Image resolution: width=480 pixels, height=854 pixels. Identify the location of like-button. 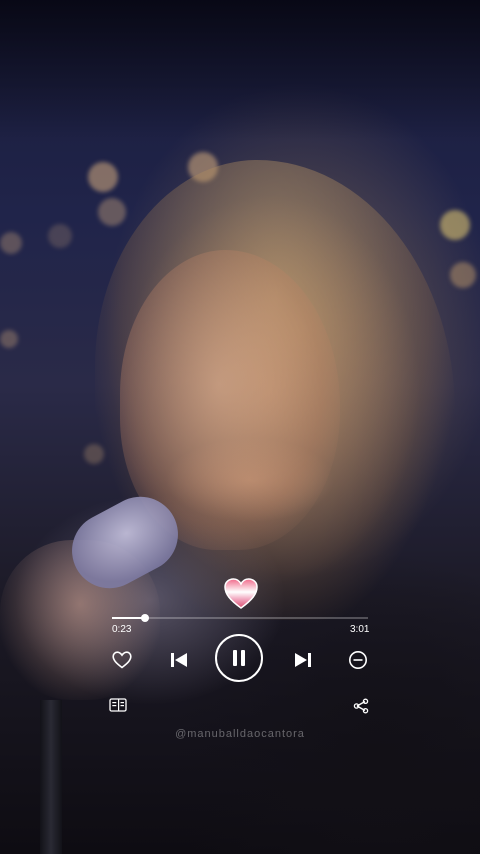
(122, 660).